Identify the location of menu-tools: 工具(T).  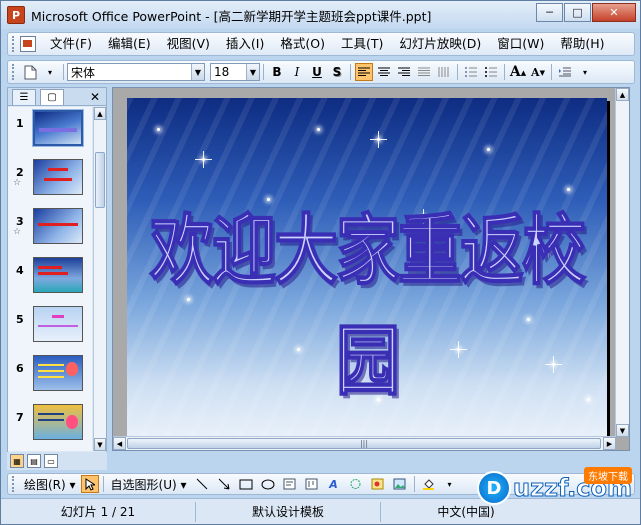
(362, 44).